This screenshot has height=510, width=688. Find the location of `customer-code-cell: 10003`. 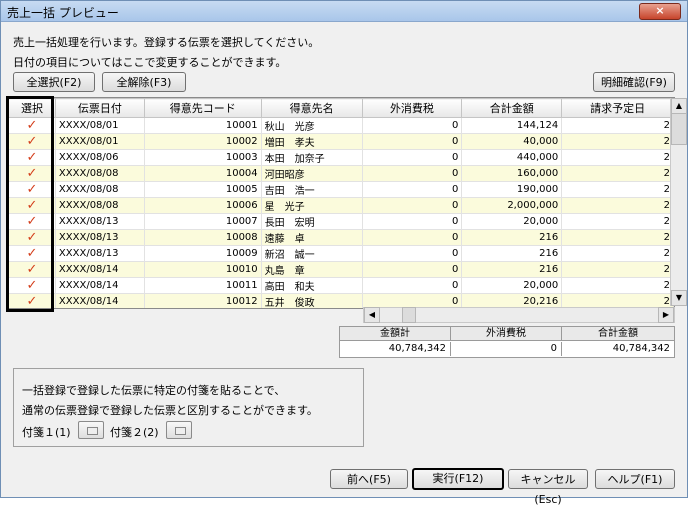

customer-code-cell: 10003 is located at coordinates (202, 157).